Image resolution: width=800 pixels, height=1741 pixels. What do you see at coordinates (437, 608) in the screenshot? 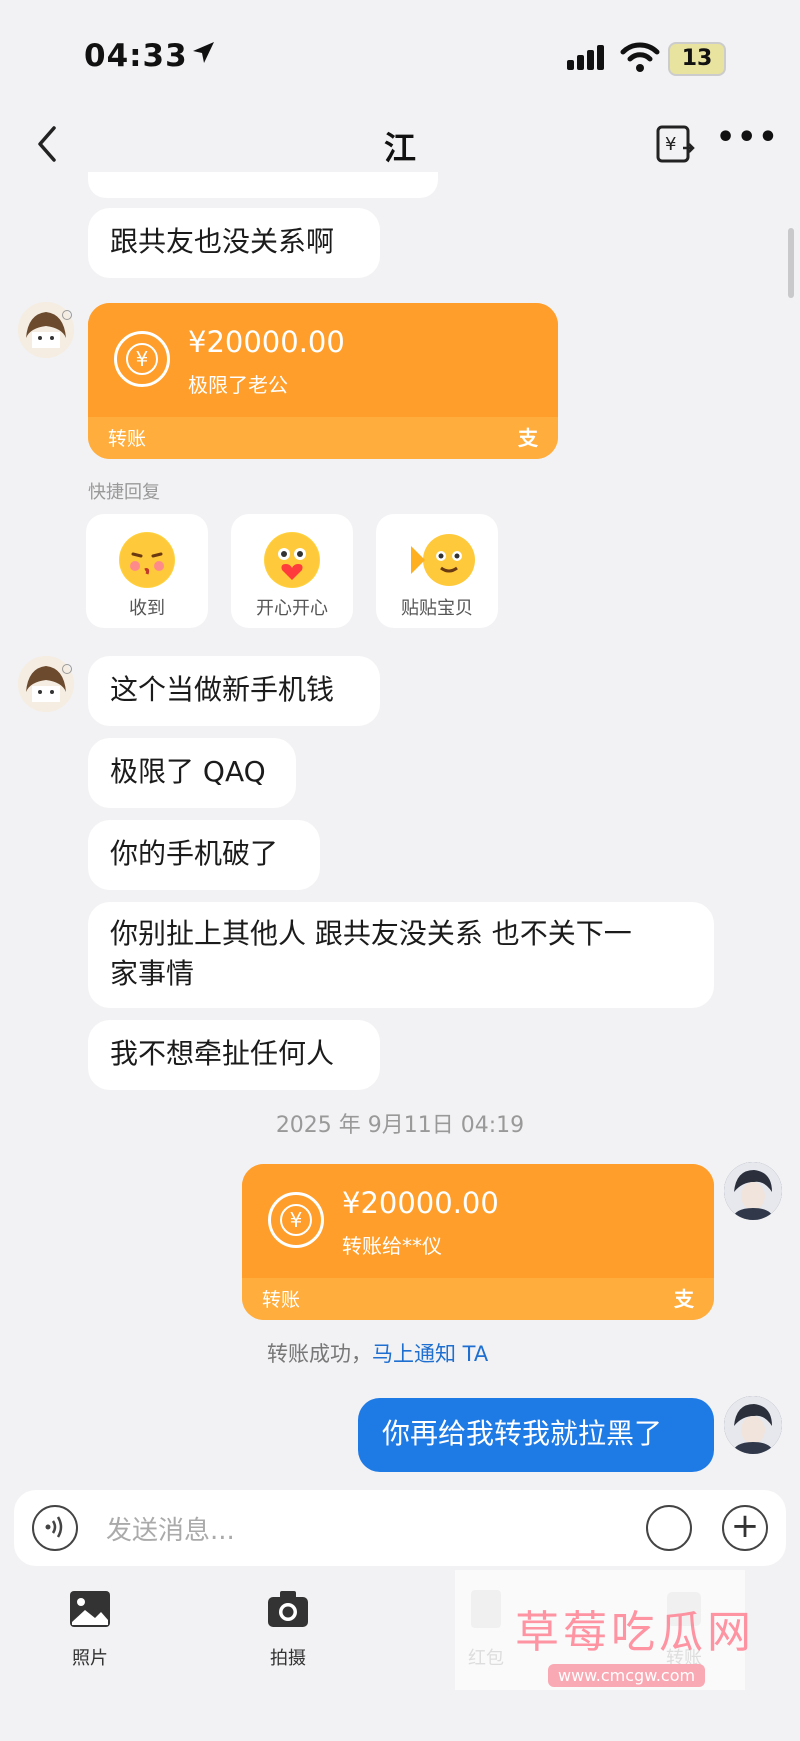
I see `quick-reply-label: 贴贴宝贝` at bounding box center [437, 608].